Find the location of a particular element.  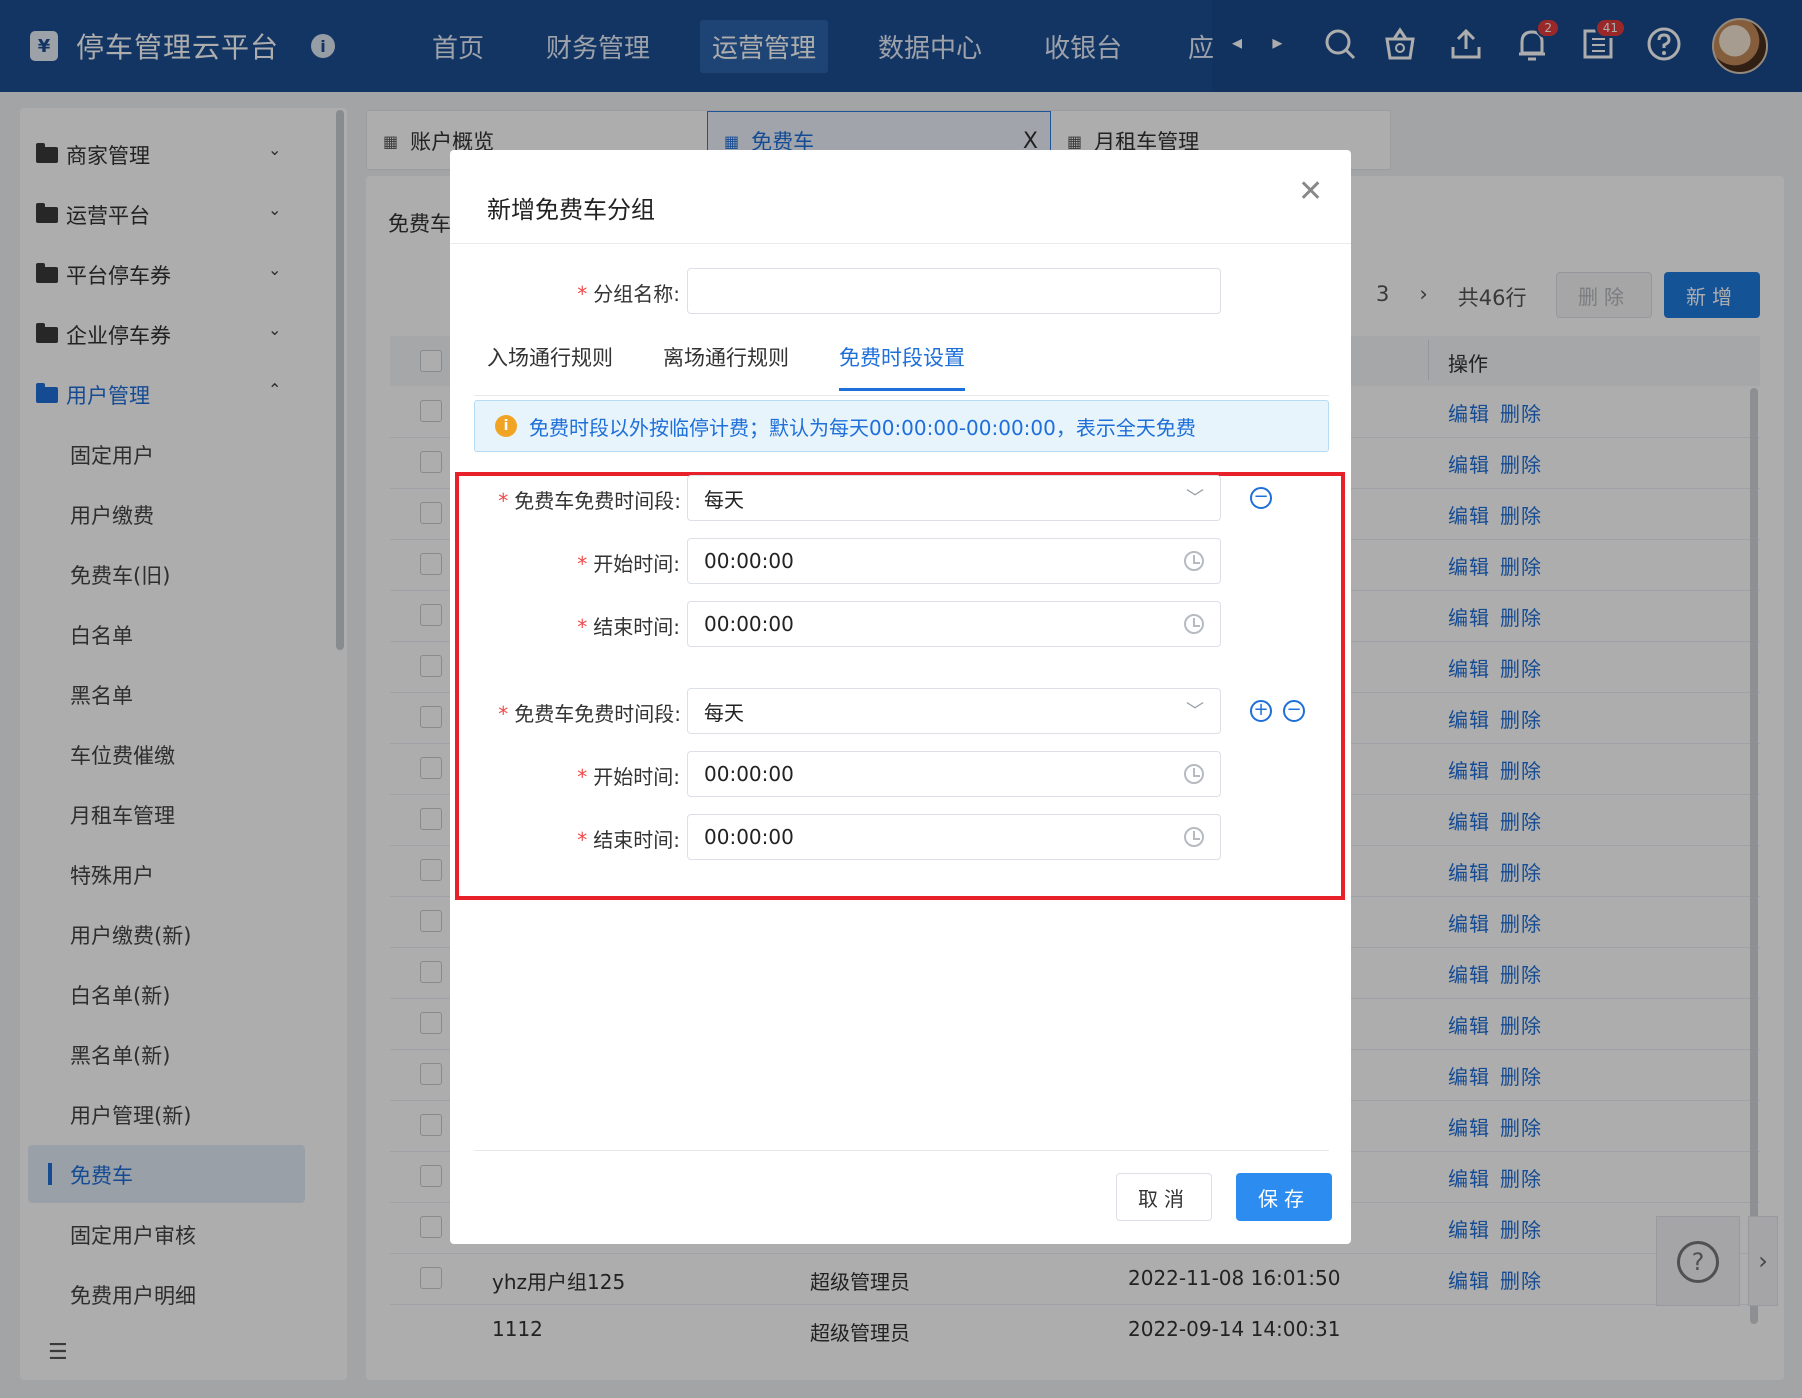

group-name-label: * 分组名称: is located at coordinates (628, 294).